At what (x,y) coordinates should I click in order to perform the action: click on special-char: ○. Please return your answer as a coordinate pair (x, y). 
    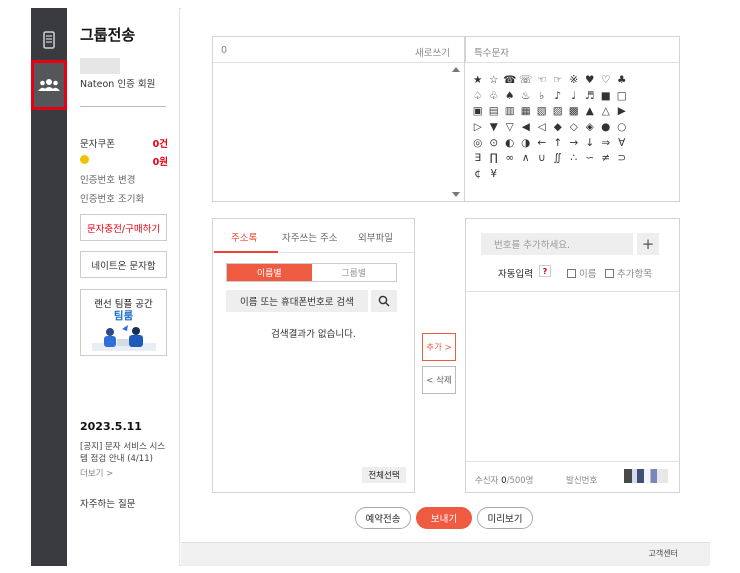
    Looking at the image, I should click on (622, 128).